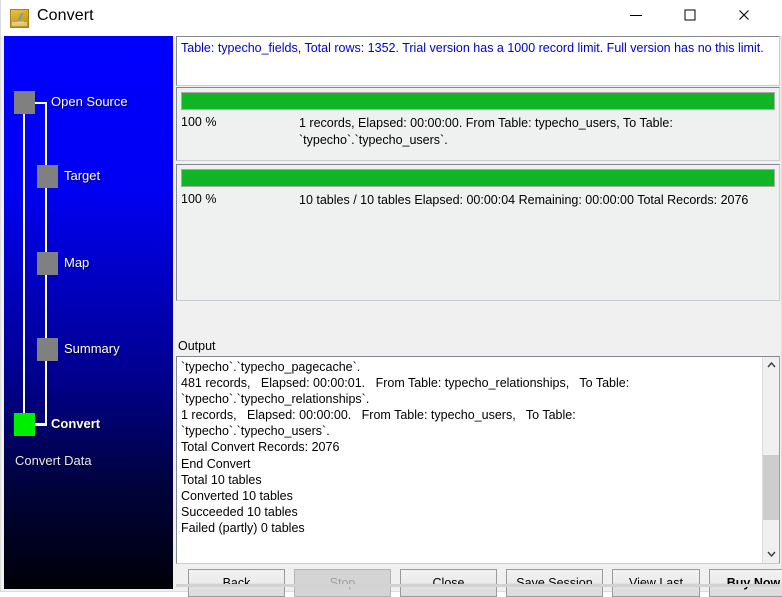 This screenshot has width=782, height=597. I want to click on step-label-summary: Summary, so click(92, 348).